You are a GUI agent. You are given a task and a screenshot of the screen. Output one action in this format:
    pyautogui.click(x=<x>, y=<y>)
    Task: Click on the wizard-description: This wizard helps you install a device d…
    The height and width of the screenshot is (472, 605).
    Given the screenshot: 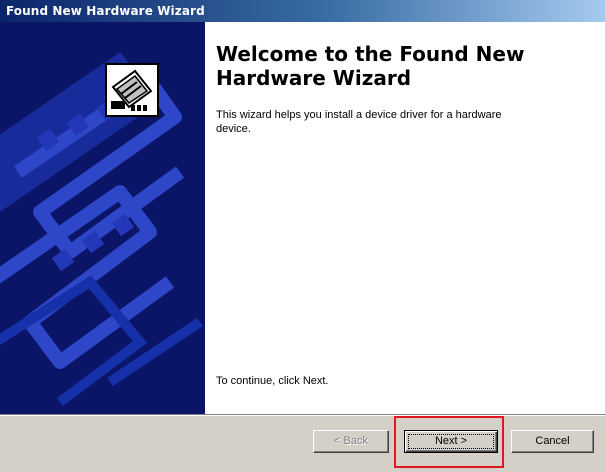 What is the action you would take?
    pyautogui.click(x=359, y=122)
    